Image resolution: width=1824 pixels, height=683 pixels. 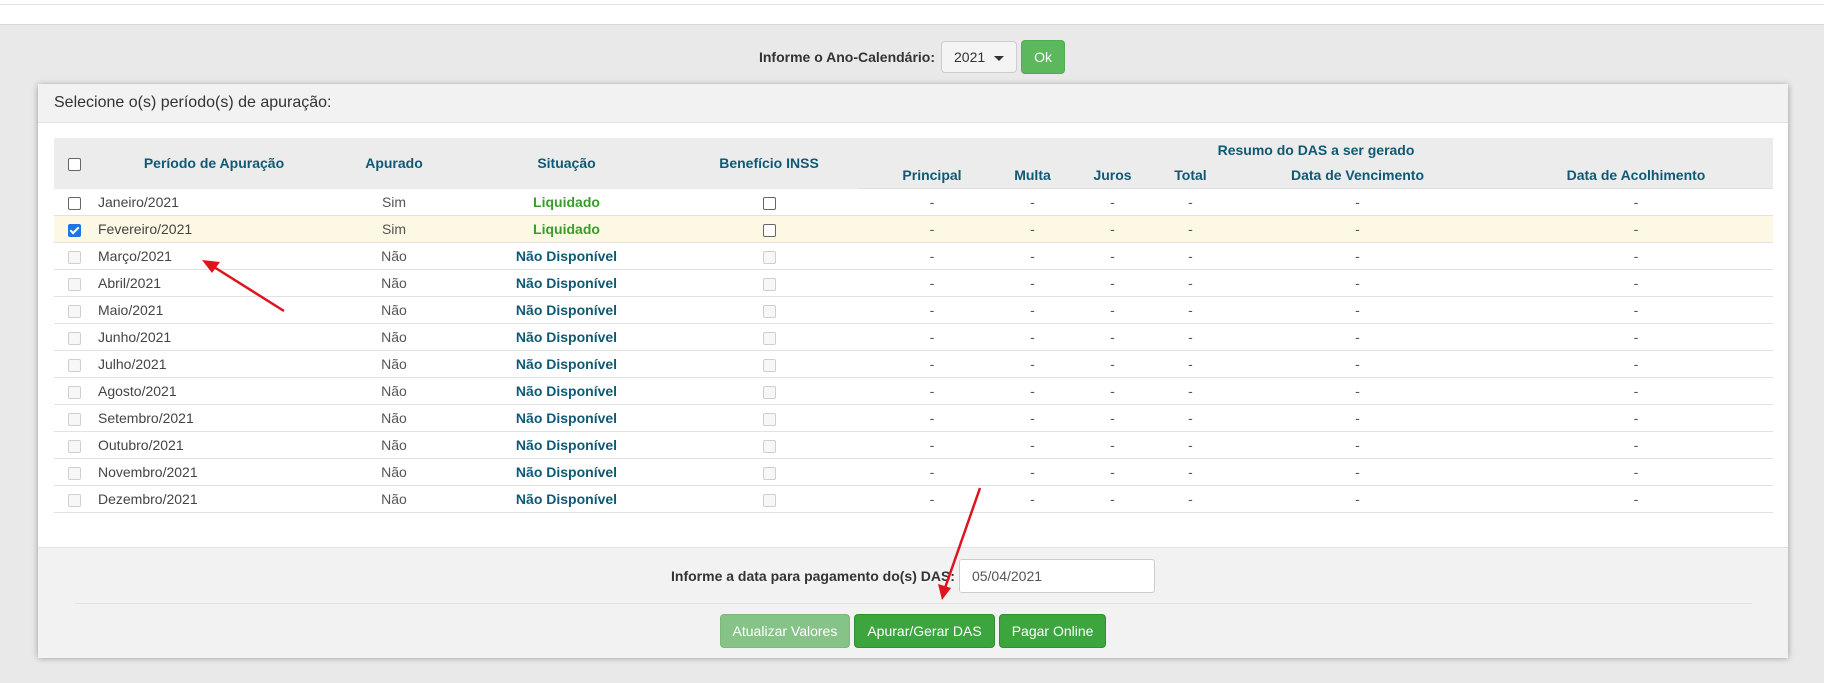 What do you see at coordinates (924, 631) in the screenshot?
I see `apurar-gerar-das-button: Apurar/Gerar DAS` at bounding box center [924, 631].